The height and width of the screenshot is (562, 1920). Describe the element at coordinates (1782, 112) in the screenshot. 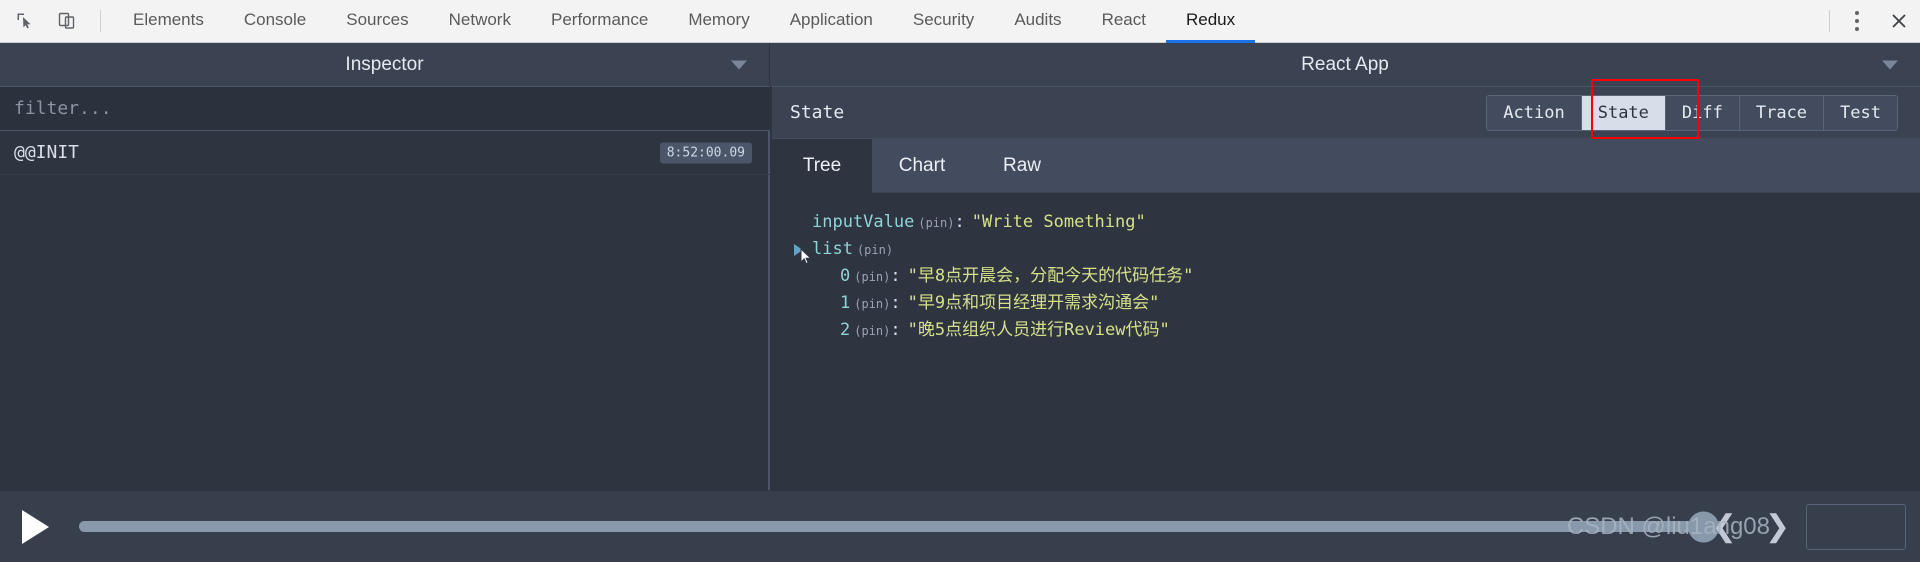

I see `trace-button: Trace` at that location.